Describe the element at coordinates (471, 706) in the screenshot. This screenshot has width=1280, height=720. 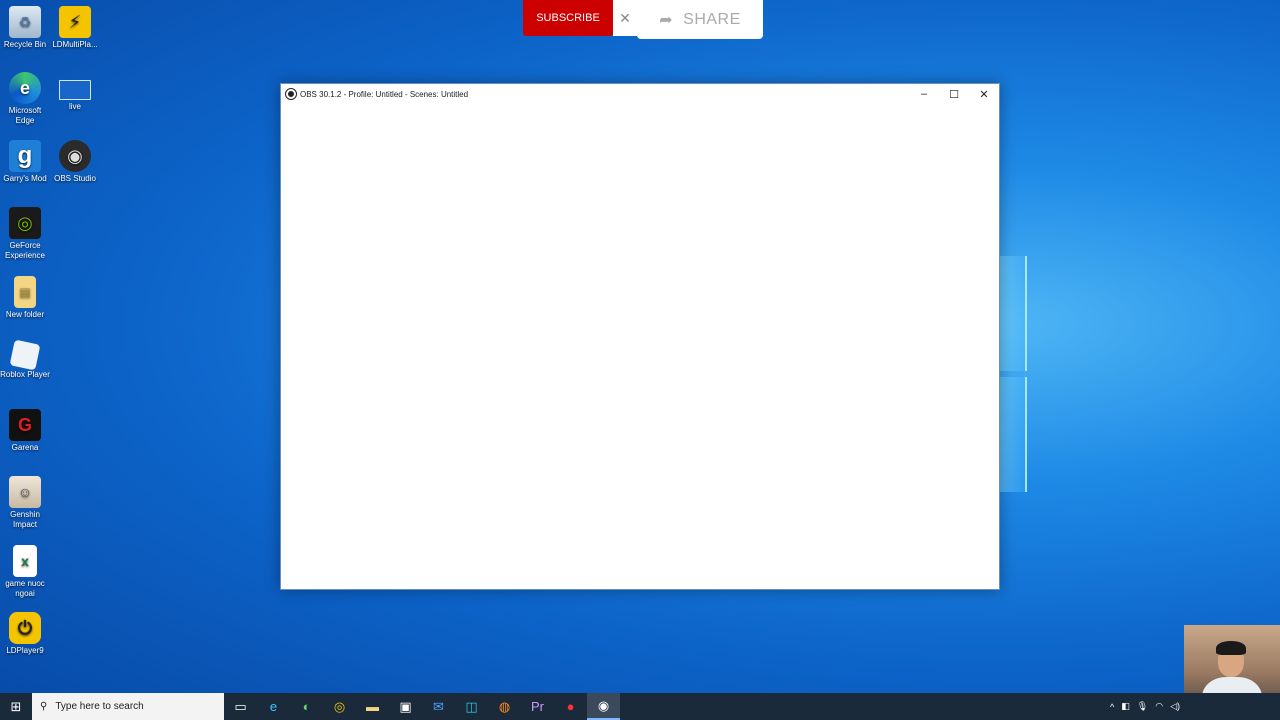
I see `teal-app-taskbar-icon: ◫` at that location.